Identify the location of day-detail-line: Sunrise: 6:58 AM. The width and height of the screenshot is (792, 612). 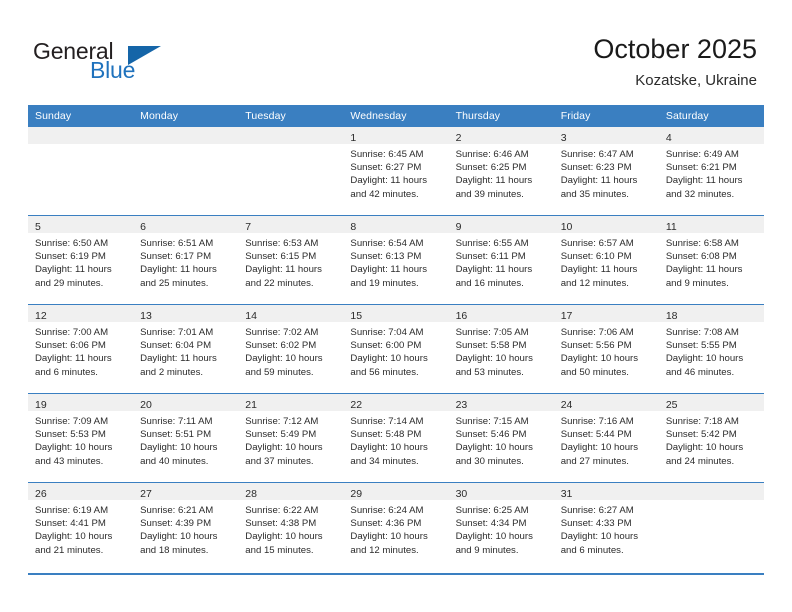
(702, 243).